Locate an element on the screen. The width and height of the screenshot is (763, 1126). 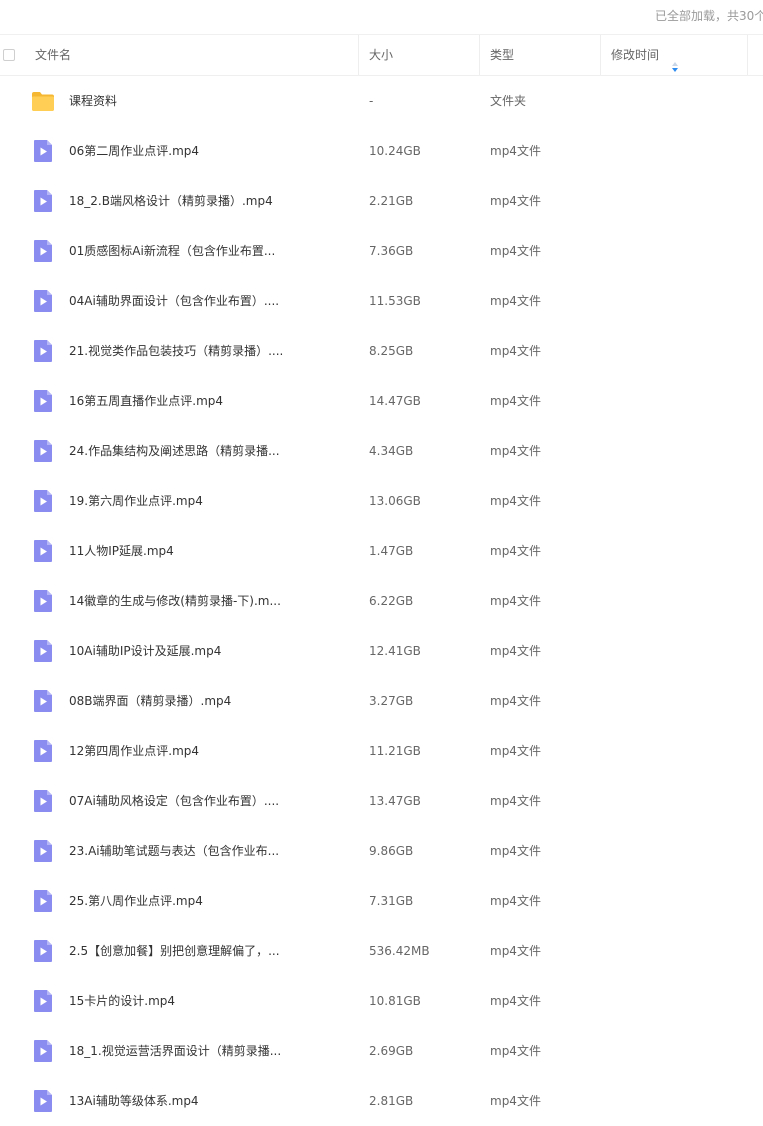
load-status-bar: 已全部加载，共30个 is located at coordinates (381, 17).